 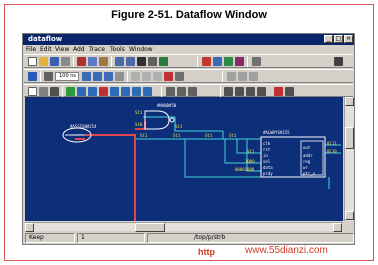 What do you see at coordinates (289, 91) in the screenshot?
I see `show-wave-icon` at bounding box center [289, 91].